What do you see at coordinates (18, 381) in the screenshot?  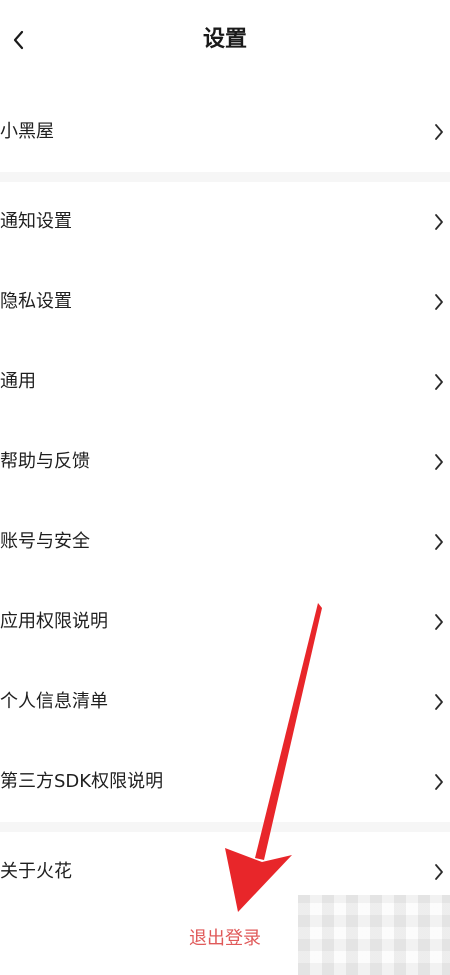 I see `menu-item-label: 通用` at bounding box center [18, 381].